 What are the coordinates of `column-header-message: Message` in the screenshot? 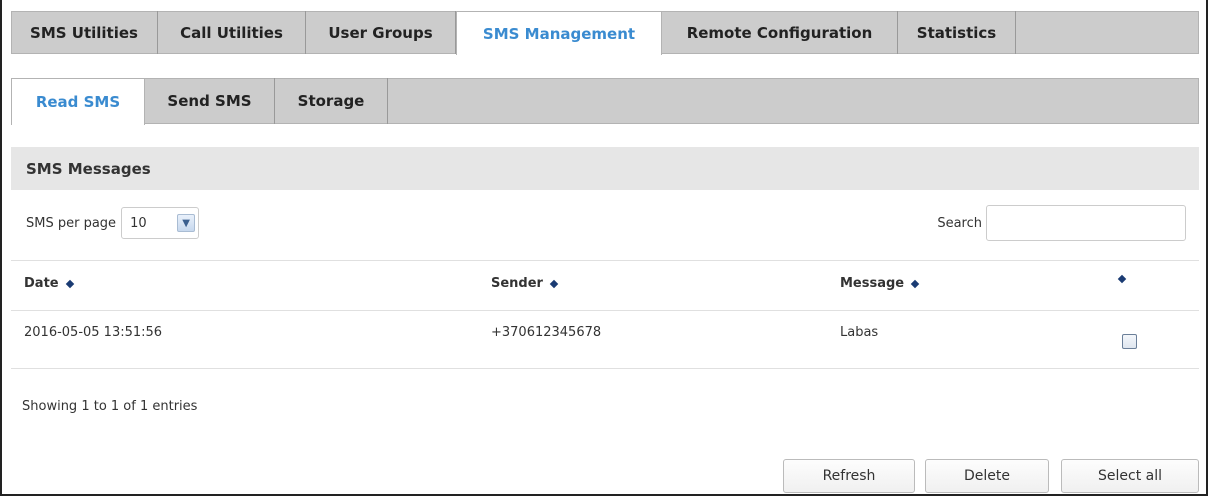 It's located at (880, 283).